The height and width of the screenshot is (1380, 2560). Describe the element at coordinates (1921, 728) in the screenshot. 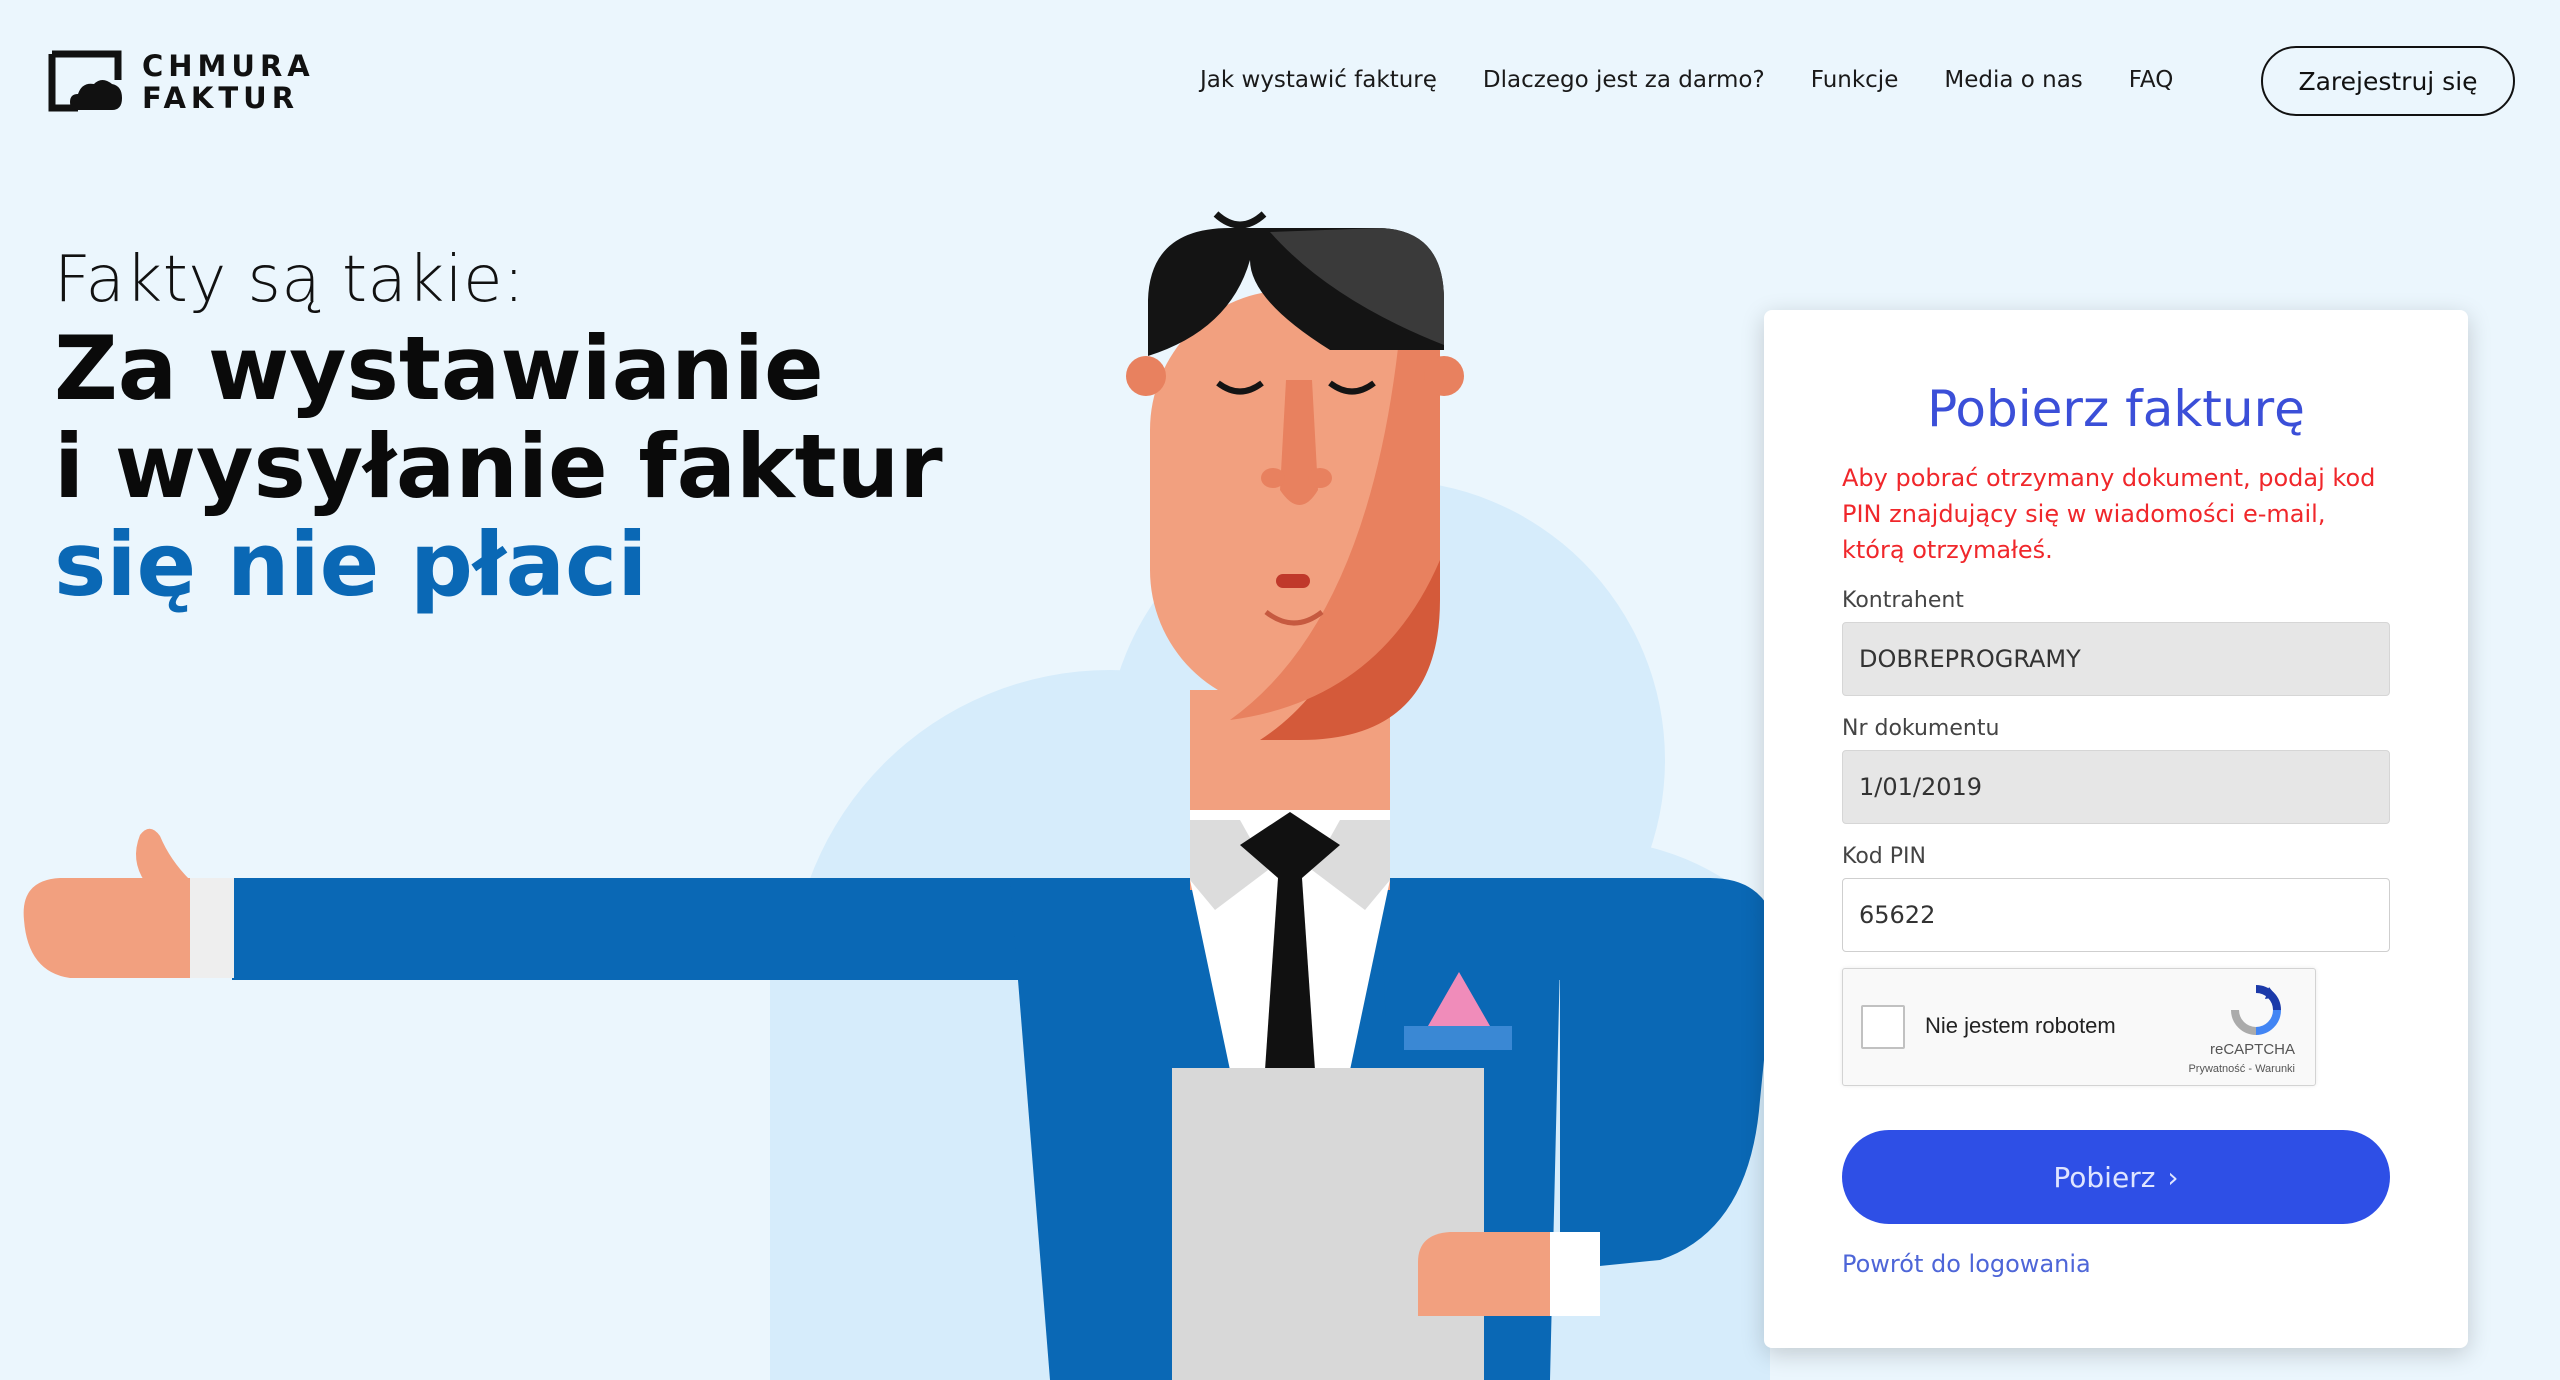

I see `document-number-label: Nr dokumentu` at that location.